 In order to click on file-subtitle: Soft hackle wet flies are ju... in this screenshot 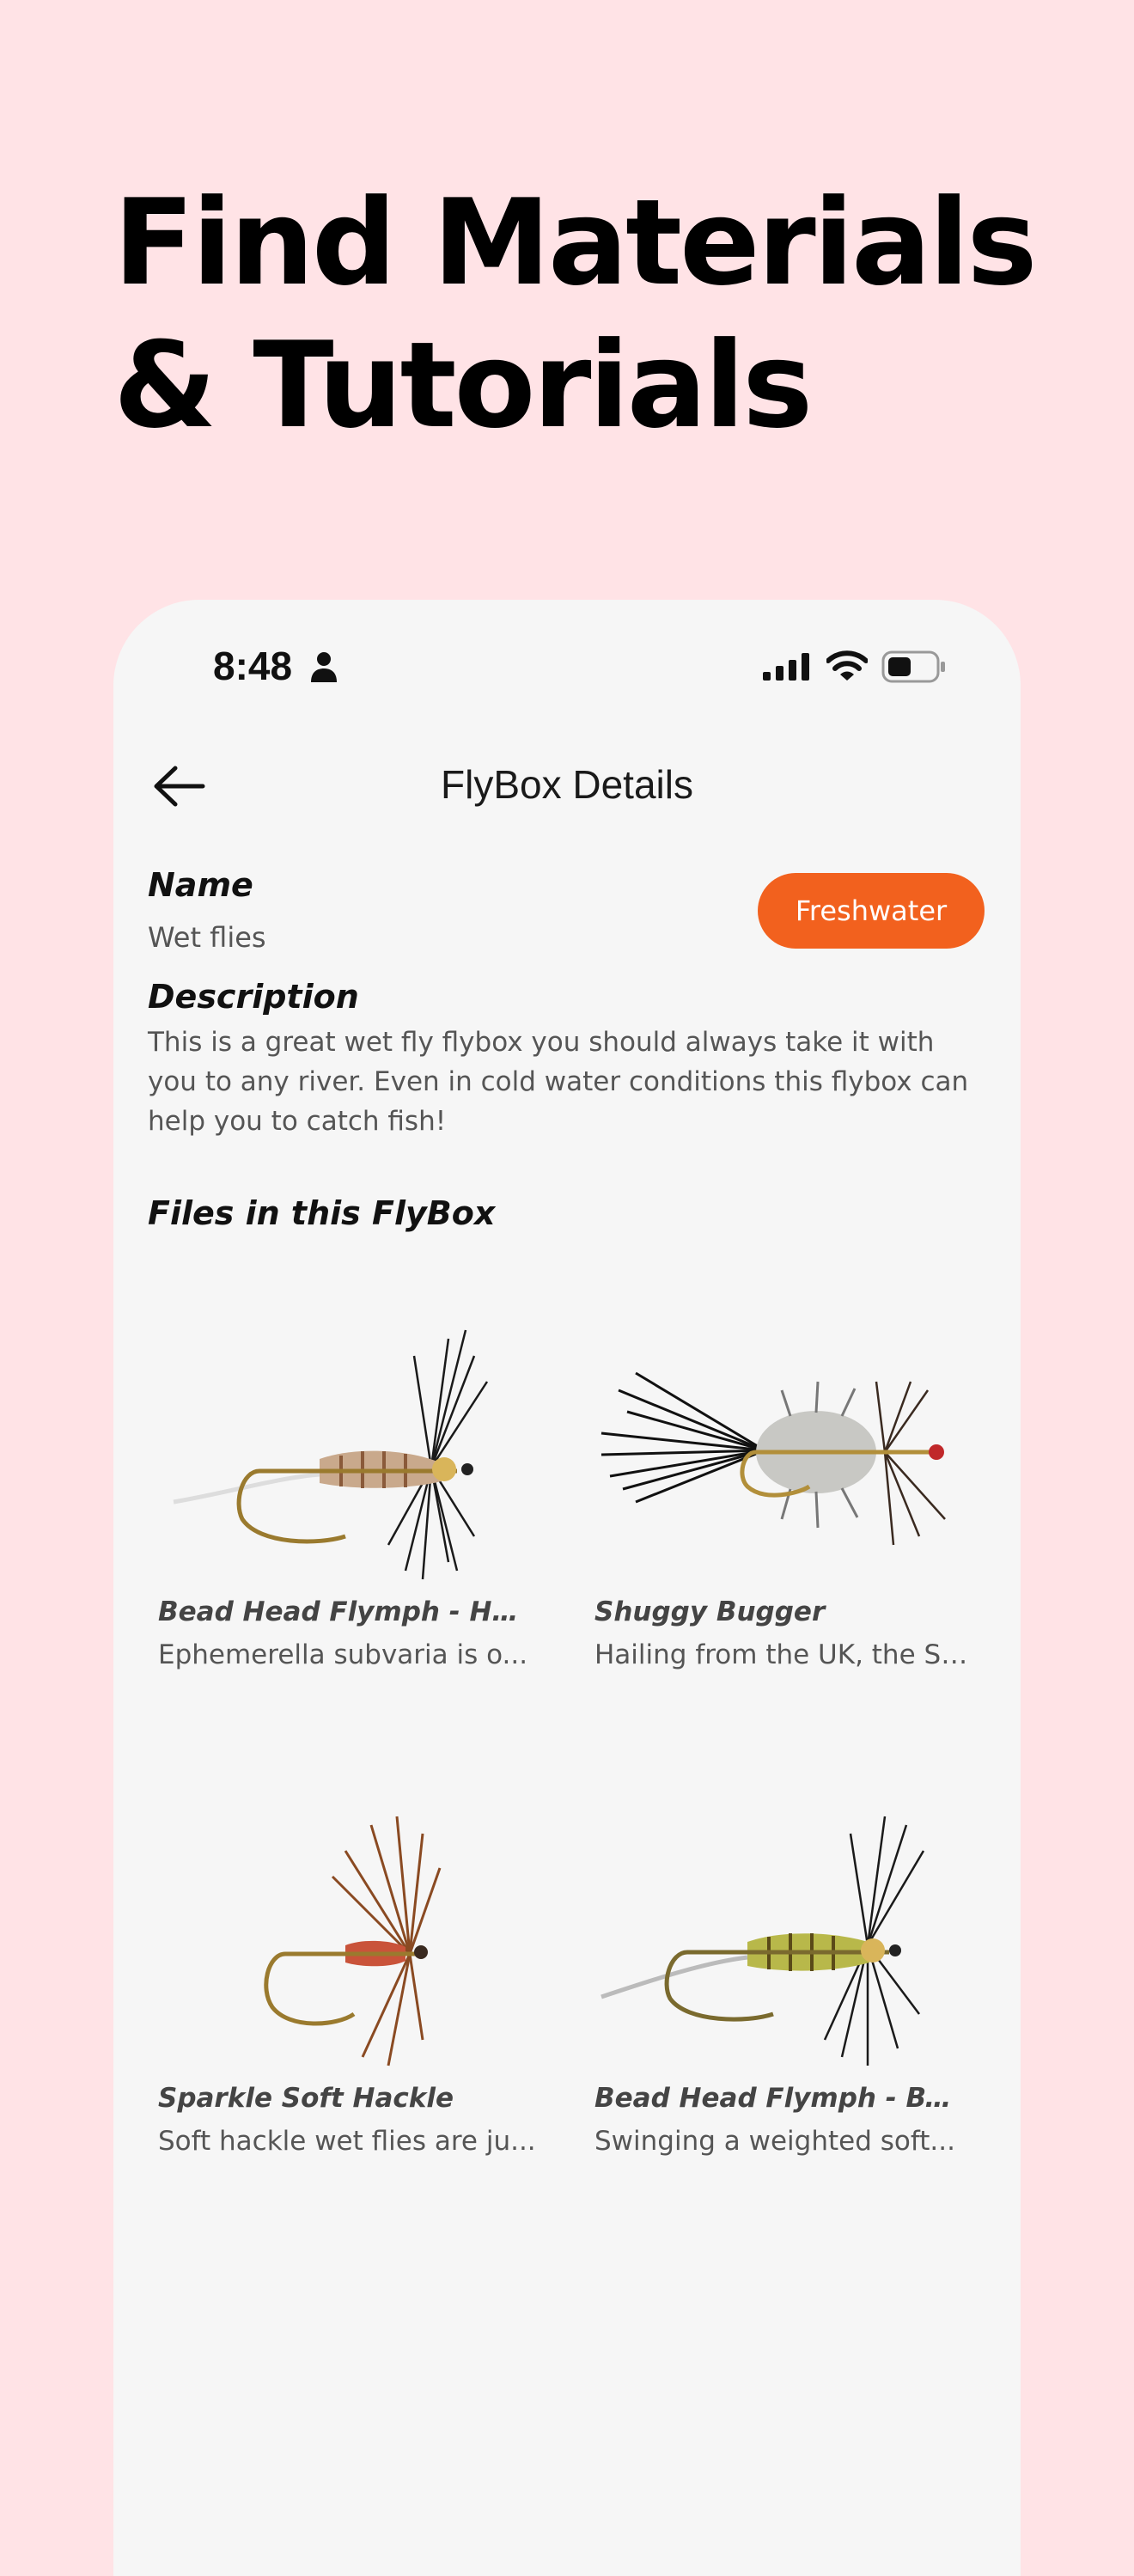, I will do `click(347, 2141)`.